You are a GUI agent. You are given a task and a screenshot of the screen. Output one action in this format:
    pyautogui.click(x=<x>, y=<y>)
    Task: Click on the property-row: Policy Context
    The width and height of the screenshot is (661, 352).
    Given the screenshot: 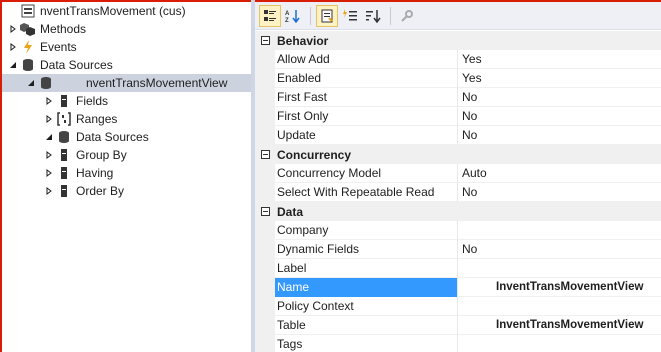 What is the action you would take?
    pyautogui.click(x=458, y=306)
    